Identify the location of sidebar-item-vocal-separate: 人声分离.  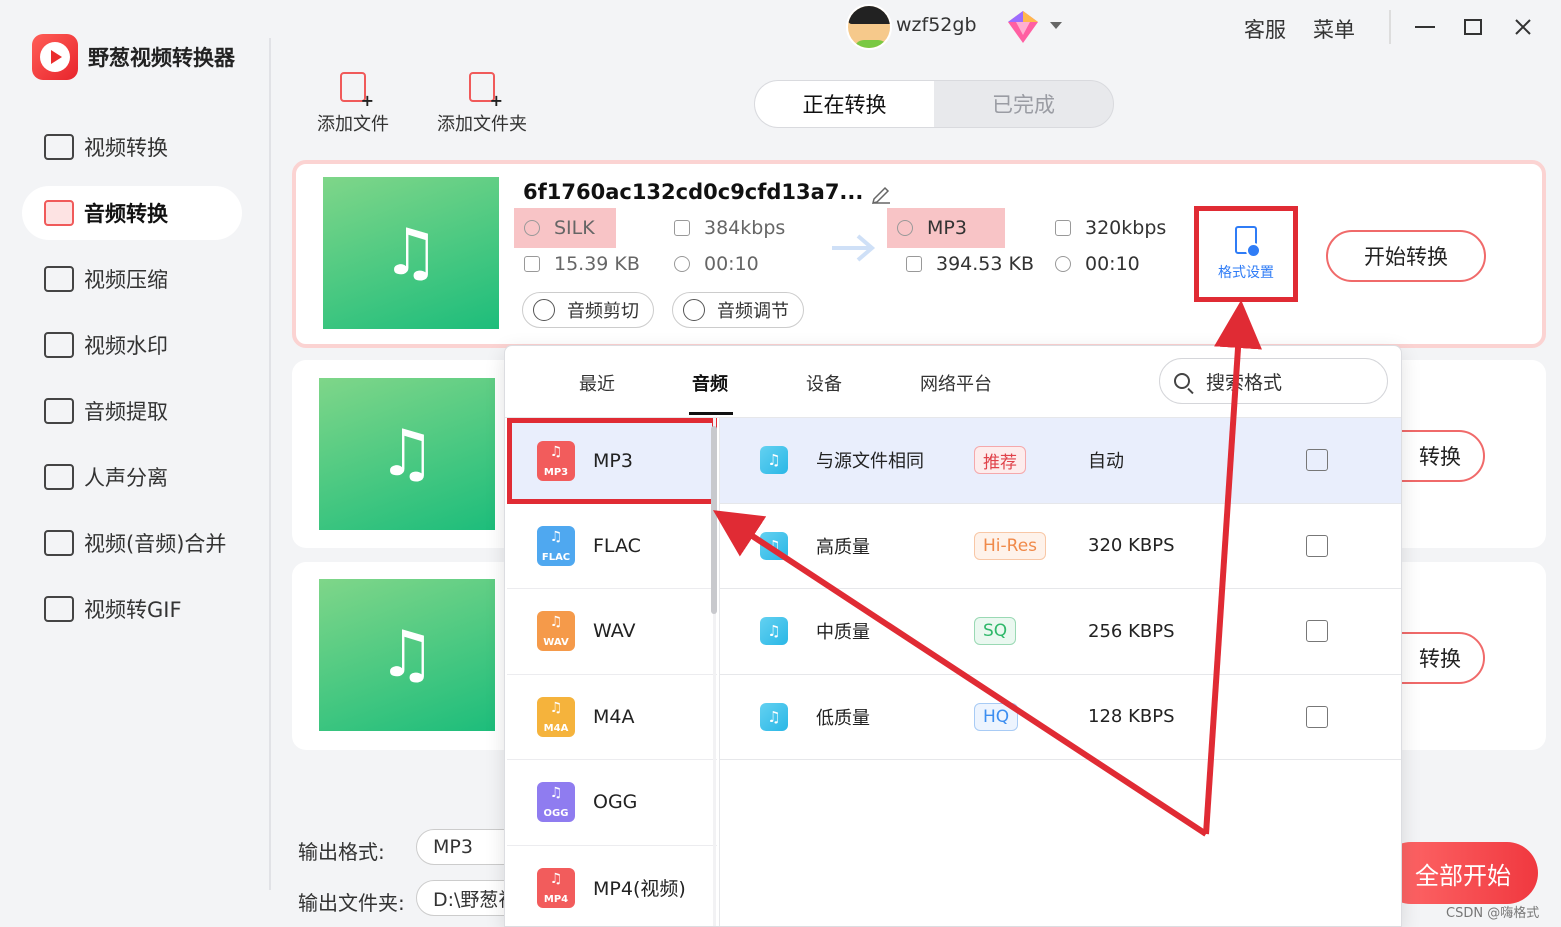
(132, 477).